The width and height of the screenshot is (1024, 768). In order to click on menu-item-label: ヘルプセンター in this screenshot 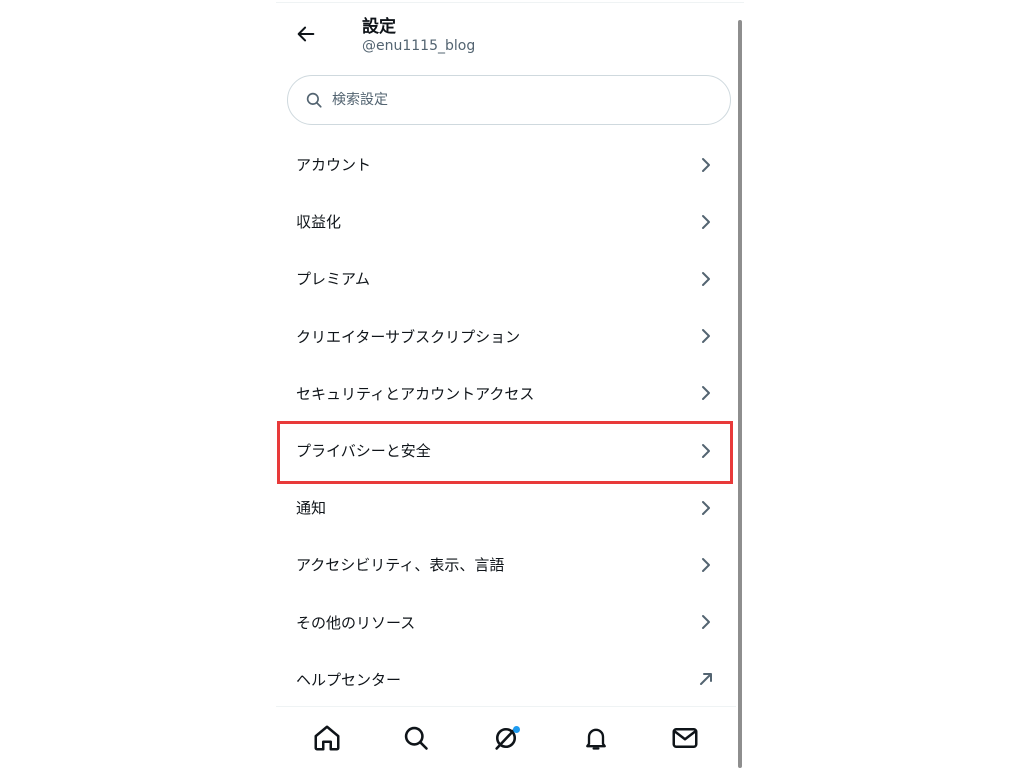, I will do `click(349, 679)`.